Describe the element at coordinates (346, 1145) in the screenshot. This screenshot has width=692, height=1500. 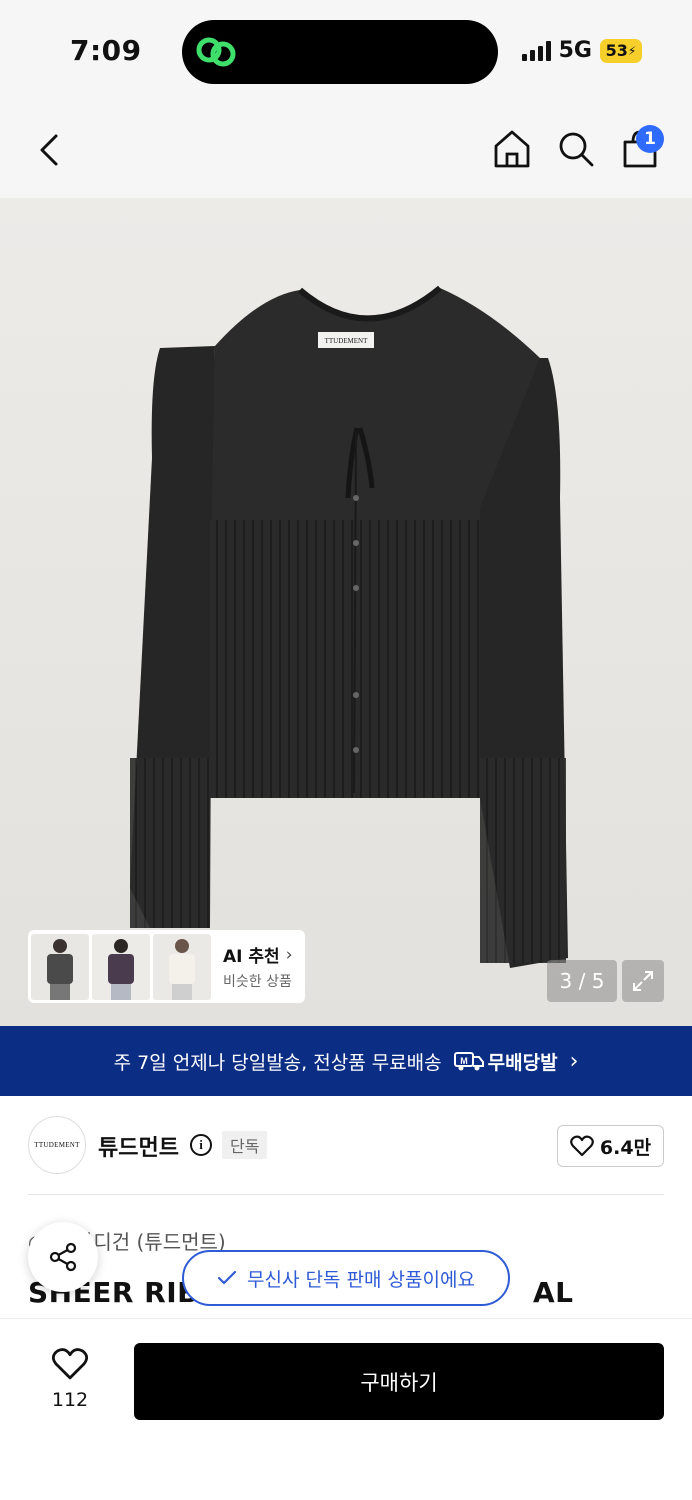
I see `brand-row: TTUDEMENT 튜드먼트 i 단독 6.4만` at that location.